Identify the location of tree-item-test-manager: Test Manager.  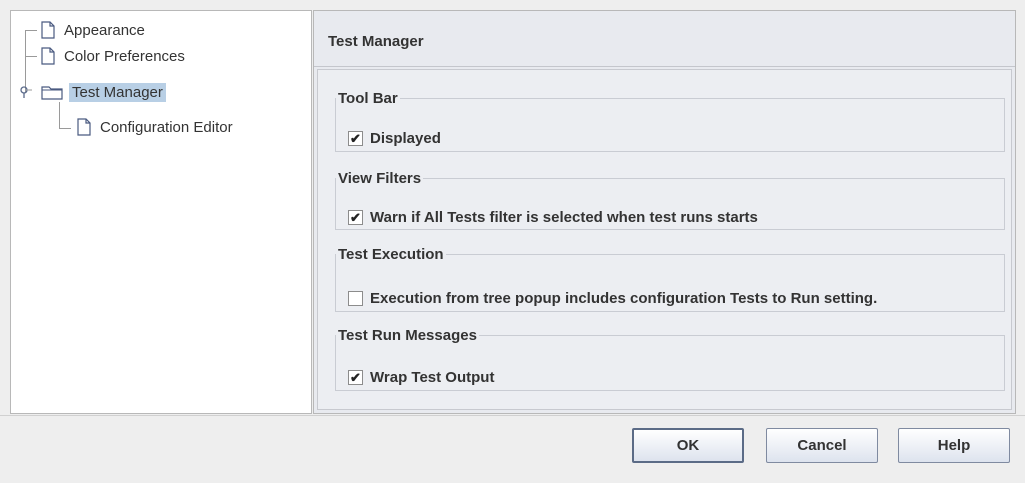
(103, 92).